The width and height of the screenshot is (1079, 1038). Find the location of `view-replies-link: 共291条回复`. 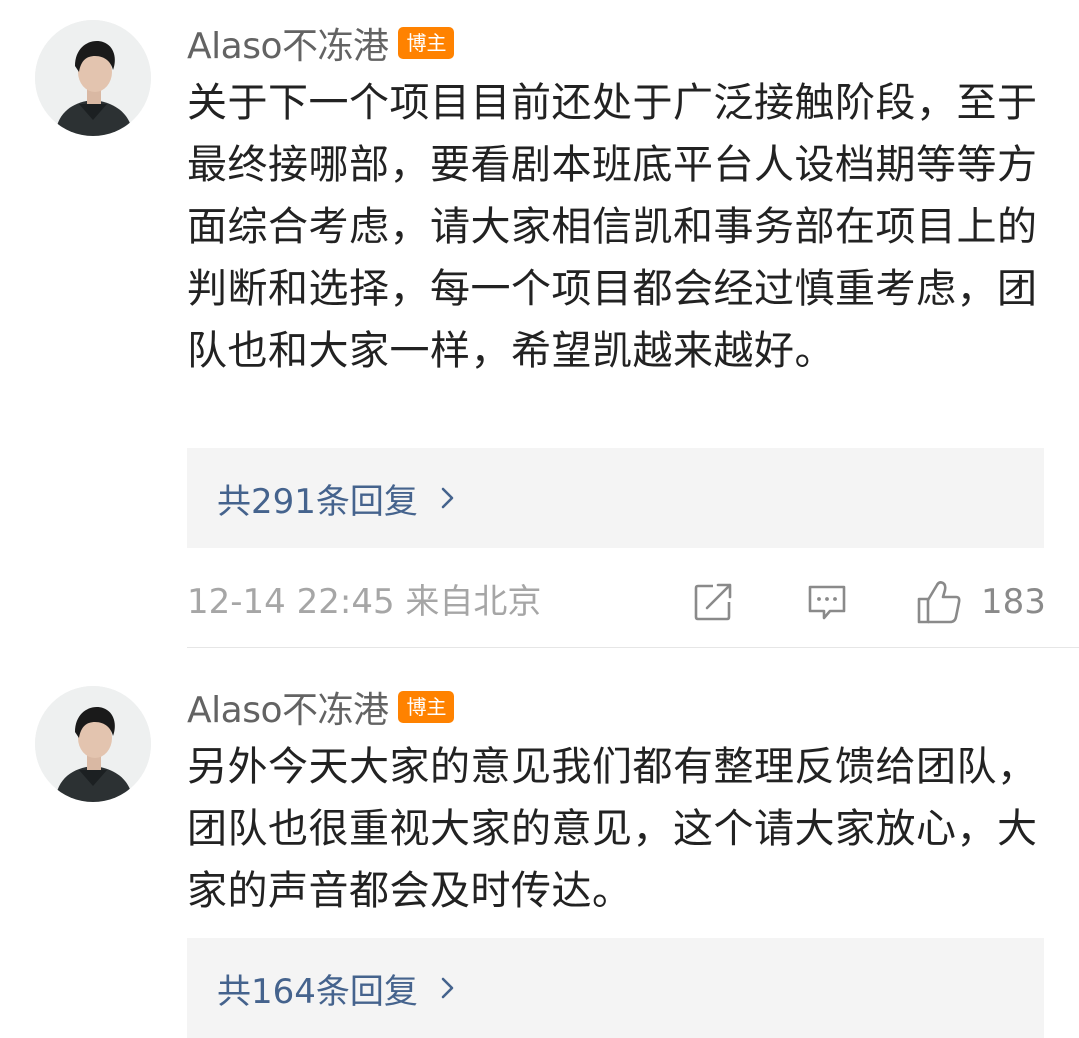

view-replies-link: 共291条回复 is located at coordinates (338, 498).